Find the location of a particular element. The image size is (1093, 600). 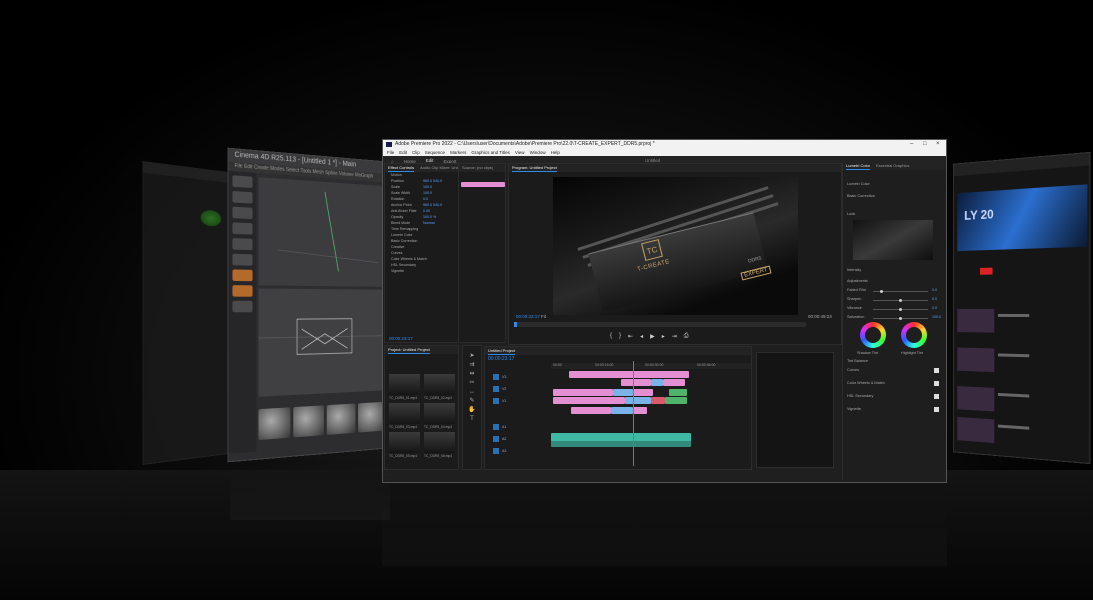

tab-program: Program: Untitled Project is located at coordinates (534, 168).